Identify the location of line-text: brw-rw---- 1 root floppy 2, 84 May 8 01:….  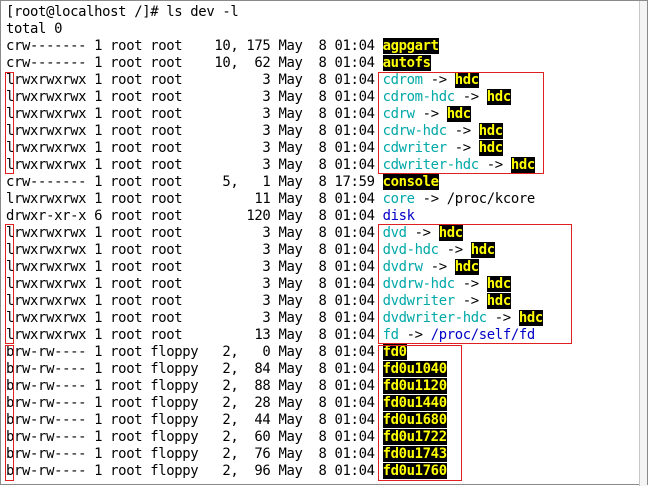
(194, 369).